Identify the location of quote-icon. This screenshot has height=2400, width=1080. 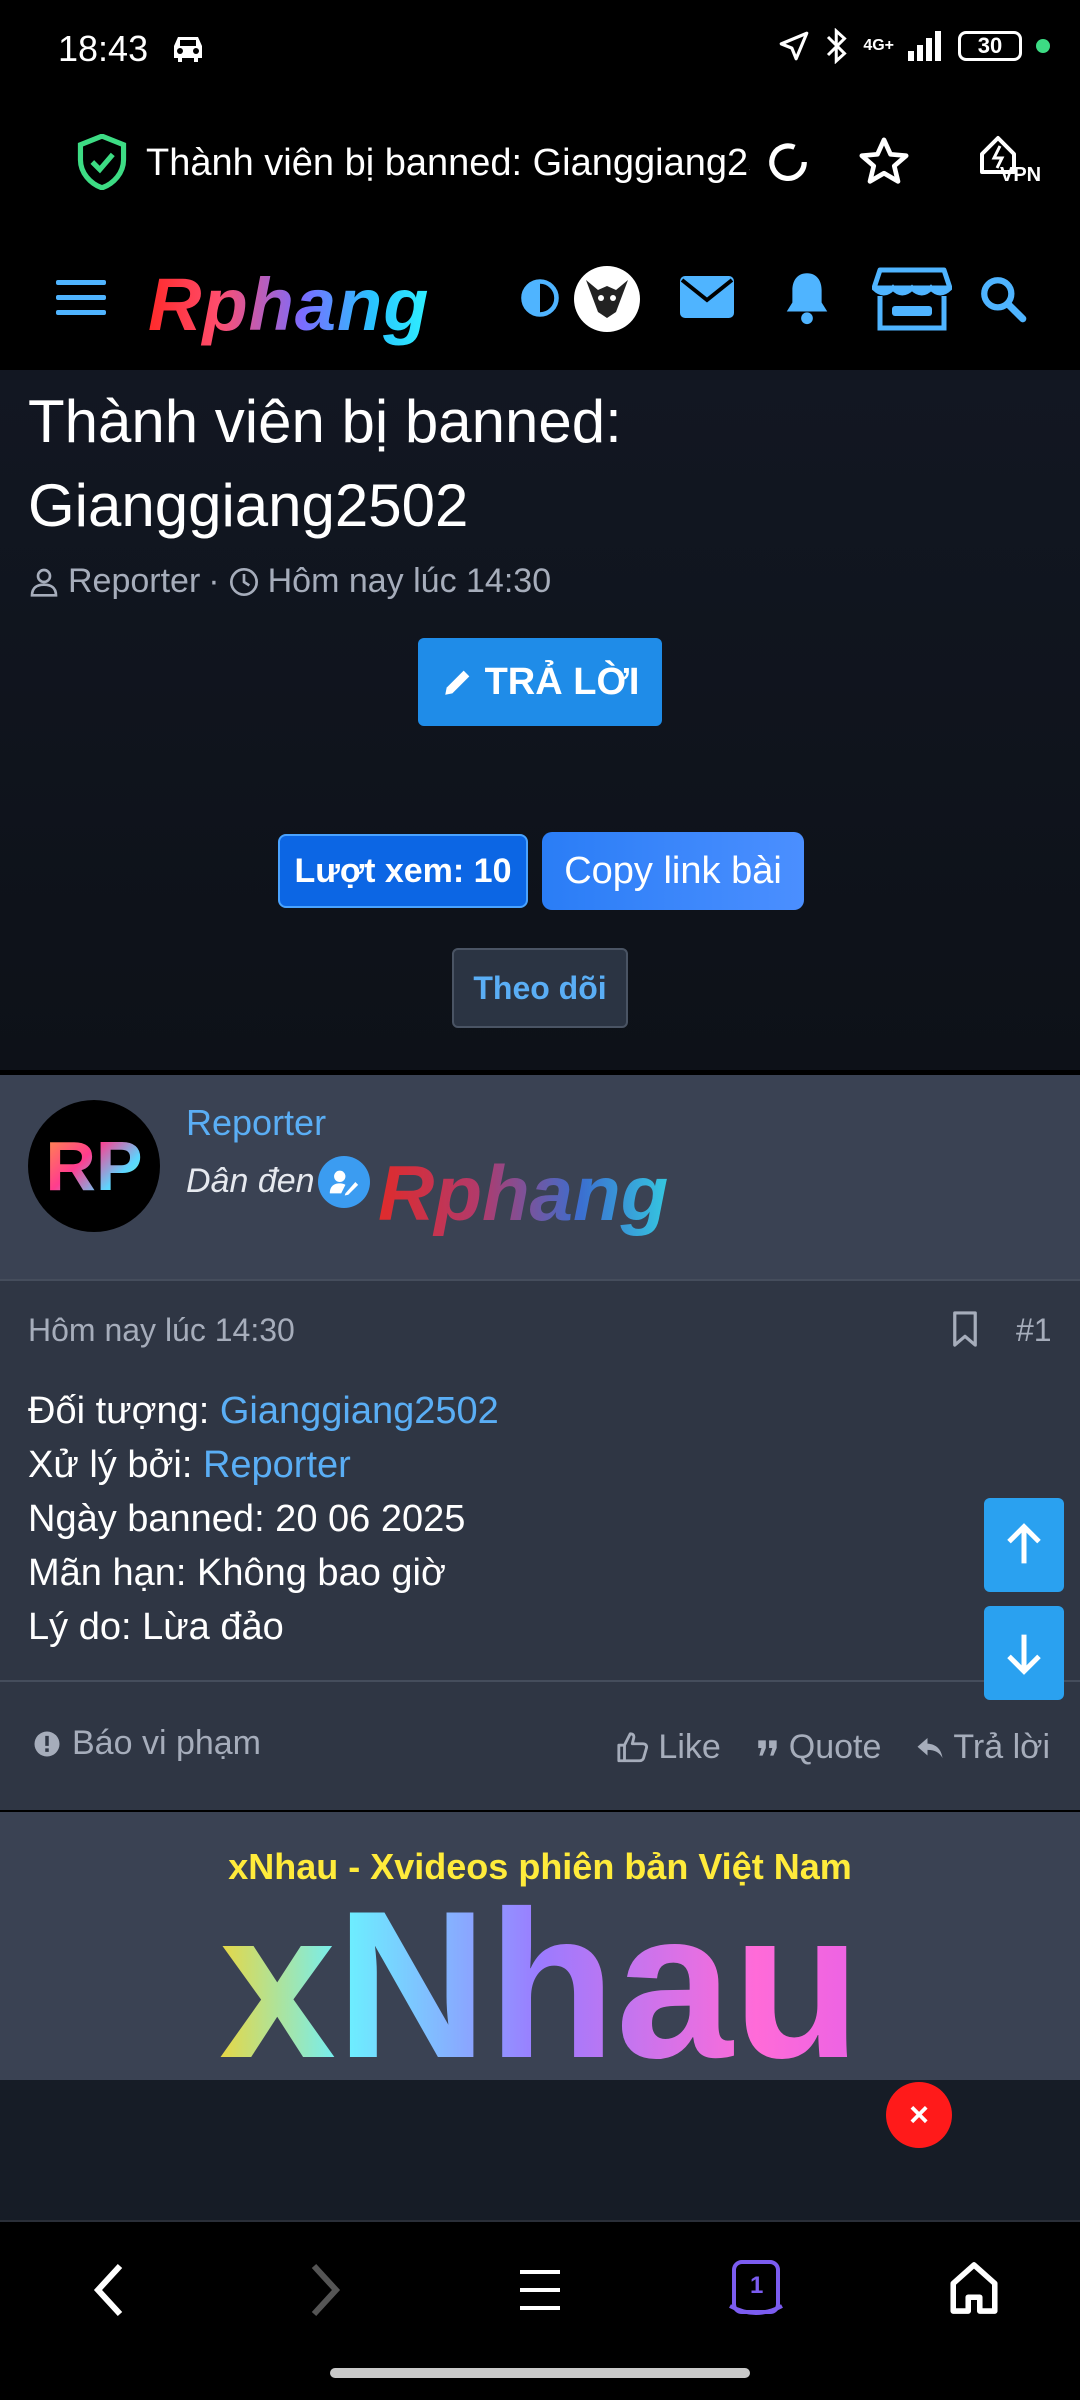
(767, 1747).